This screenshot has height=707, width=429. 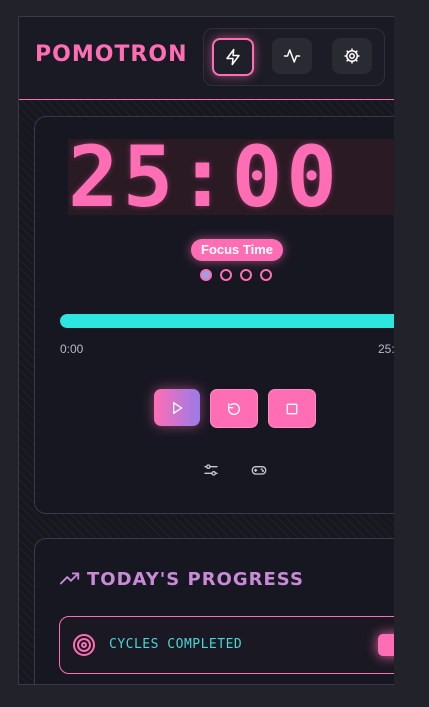 I want to click on play-button, so click(x=177, y=407).